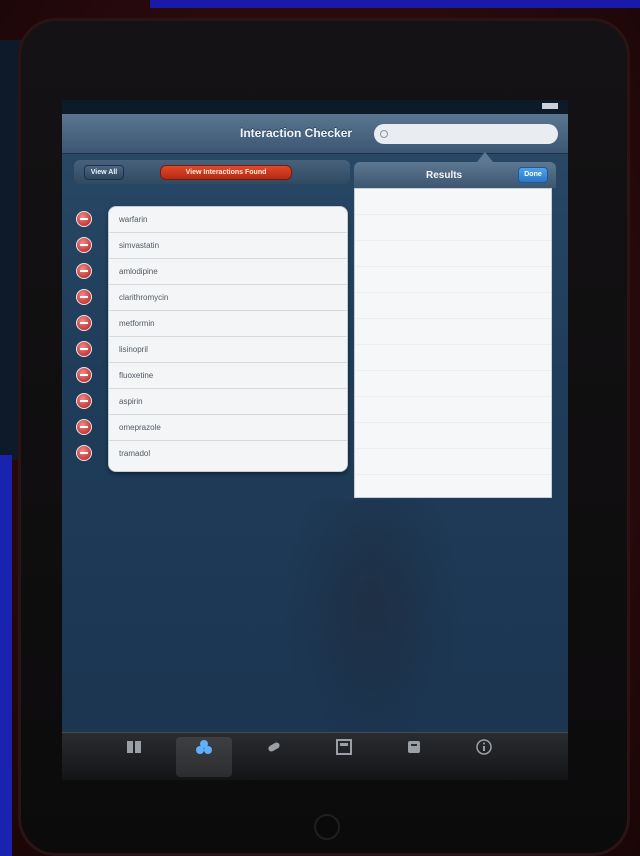  What do you see at coordinates (485, 157) in the screenshot?
I see `popover-caret` at bounding box center [485, 157].